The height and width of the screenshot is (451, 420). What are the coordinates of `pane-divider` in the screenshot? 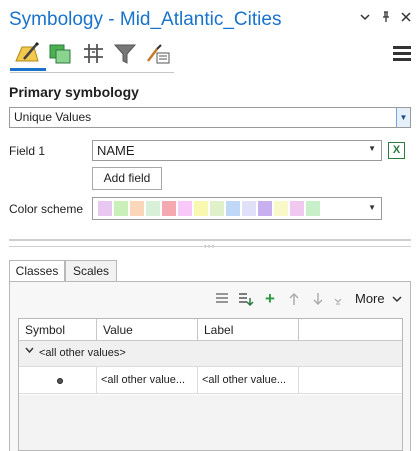 It's located at (210, 240).